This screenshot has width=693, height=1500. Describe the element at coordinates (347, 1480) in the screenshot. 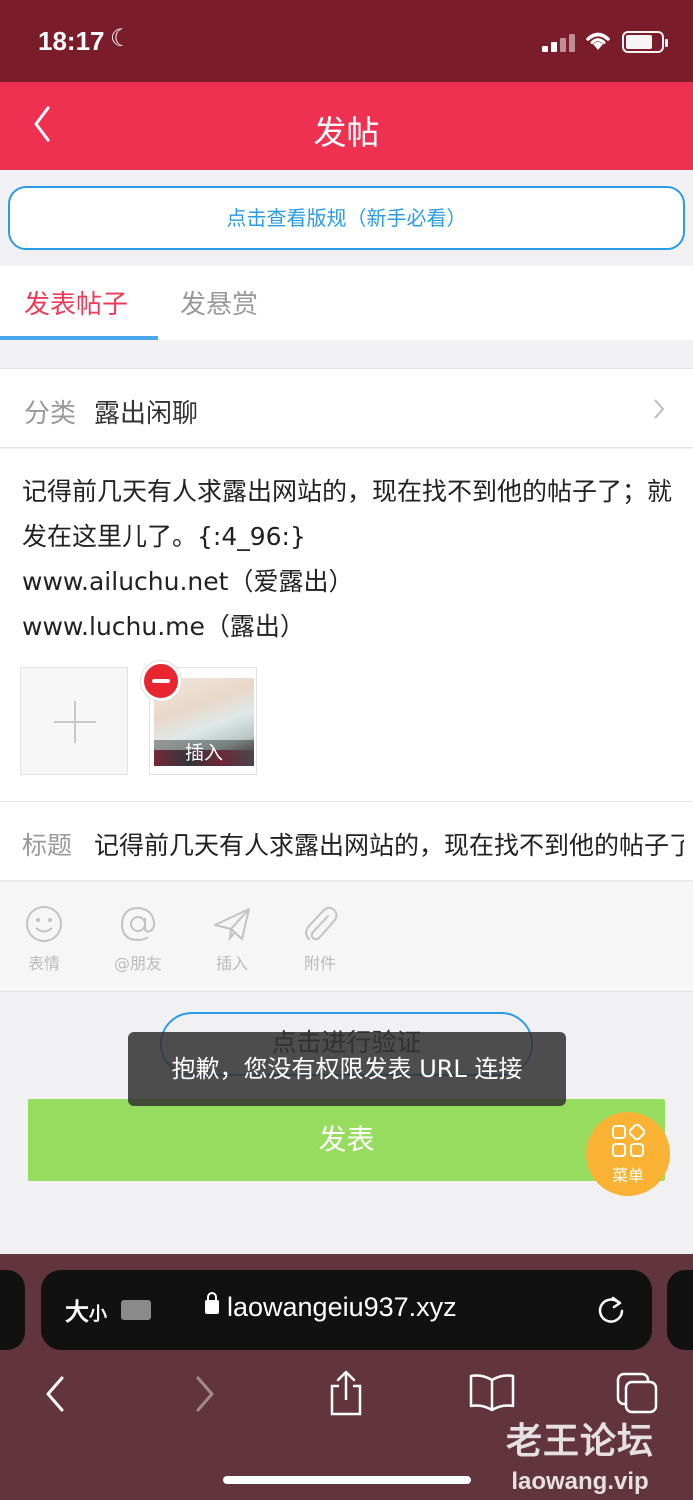

I see `home-indicator` at that location.